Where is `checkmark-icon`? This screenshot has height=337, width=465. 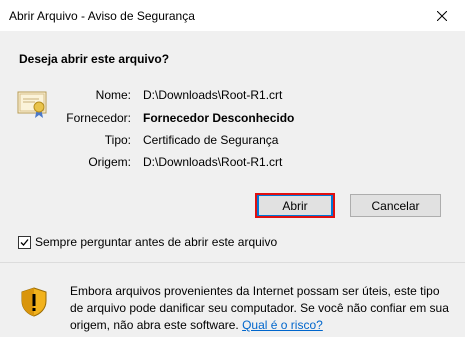
checkmark-icon is located at coordinates (24, 242).